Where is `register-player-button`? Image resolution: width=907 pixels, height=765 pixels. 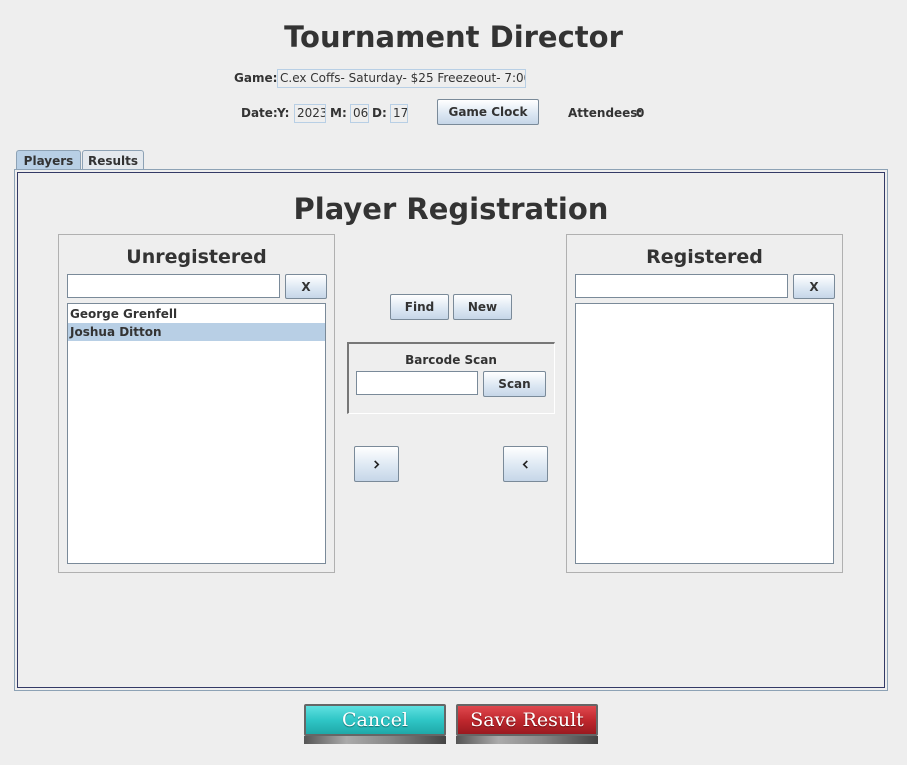 register-player-button is located at coordinates (376, 464).